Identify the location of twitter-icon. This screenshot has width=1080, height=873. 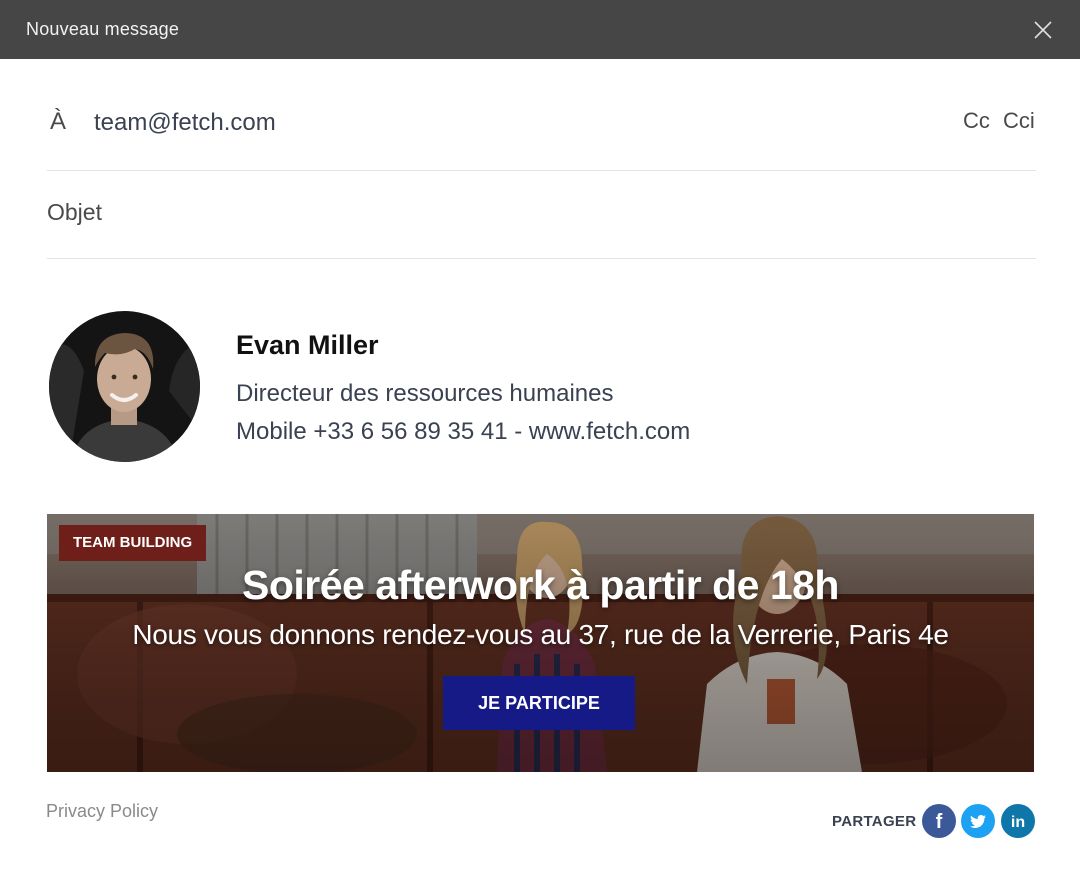
(978, 821).